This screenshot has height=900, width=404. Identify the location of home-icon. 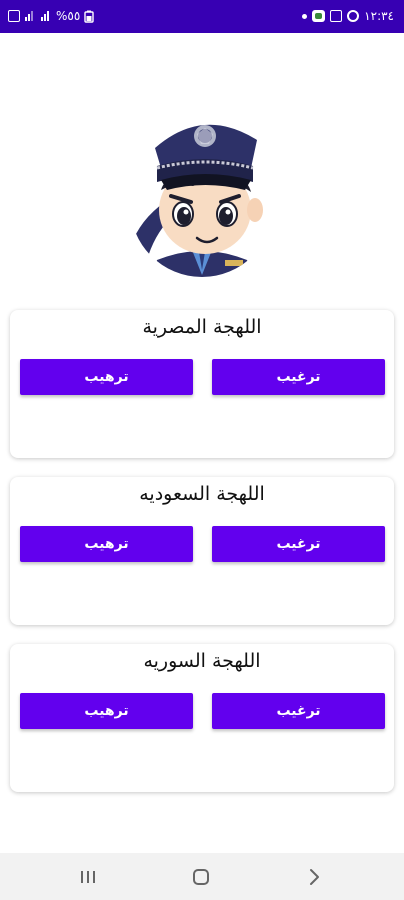
(201, 877).